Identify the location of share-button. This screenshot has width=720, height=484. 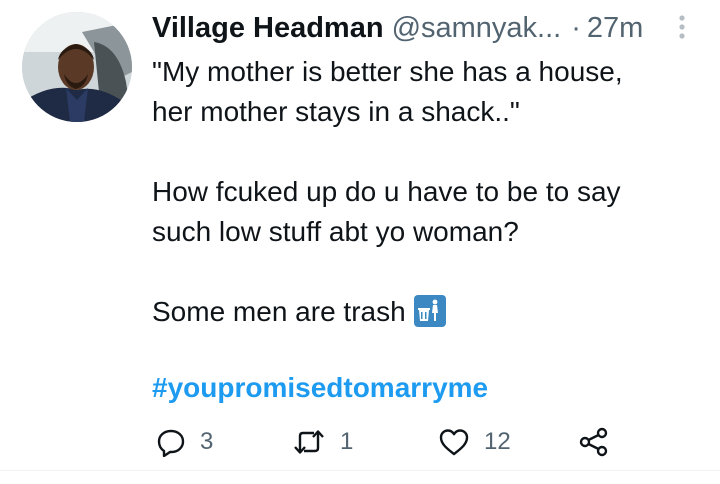
(594, 442).